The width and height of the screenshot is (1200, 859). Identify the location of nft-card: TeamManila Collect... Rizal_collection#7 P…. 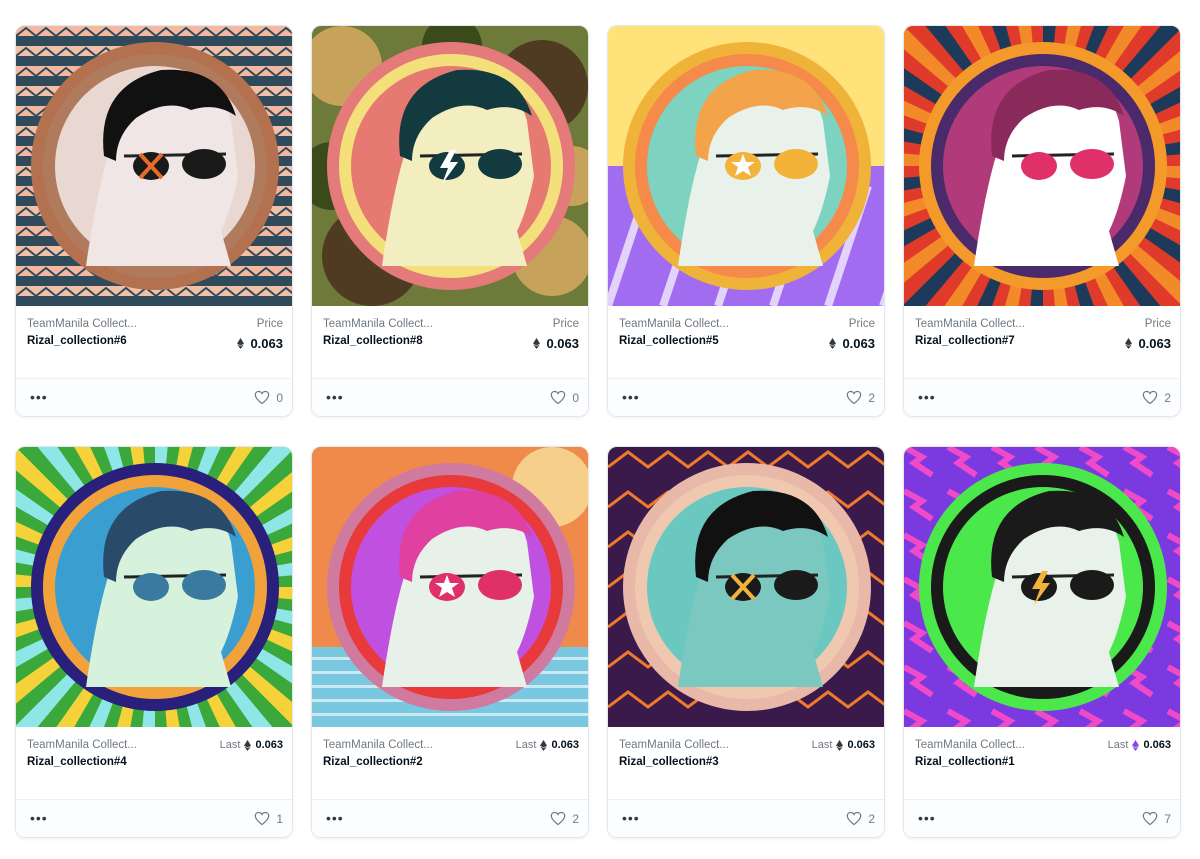
(1042, 221).